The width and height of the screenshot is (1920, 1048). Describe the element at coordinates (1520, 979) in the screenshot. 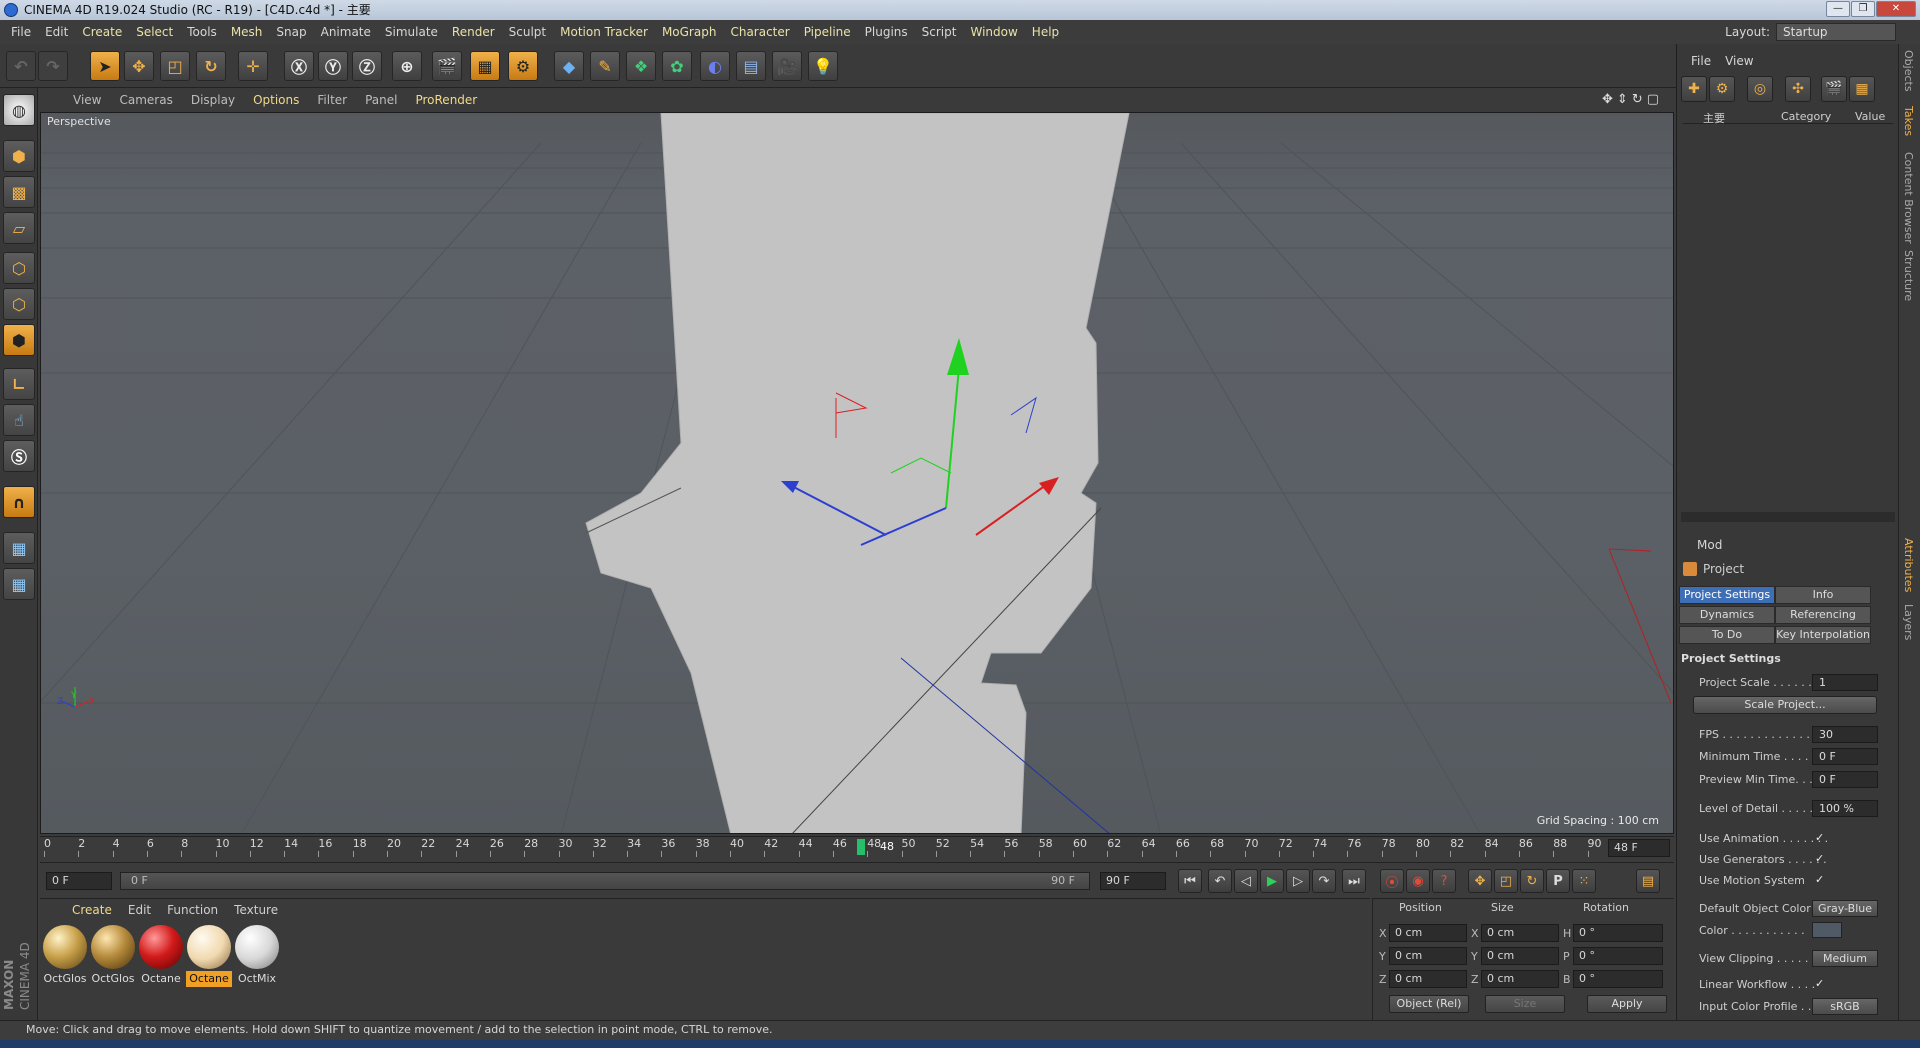

I see `size-z-field: 0 cm` at that location.